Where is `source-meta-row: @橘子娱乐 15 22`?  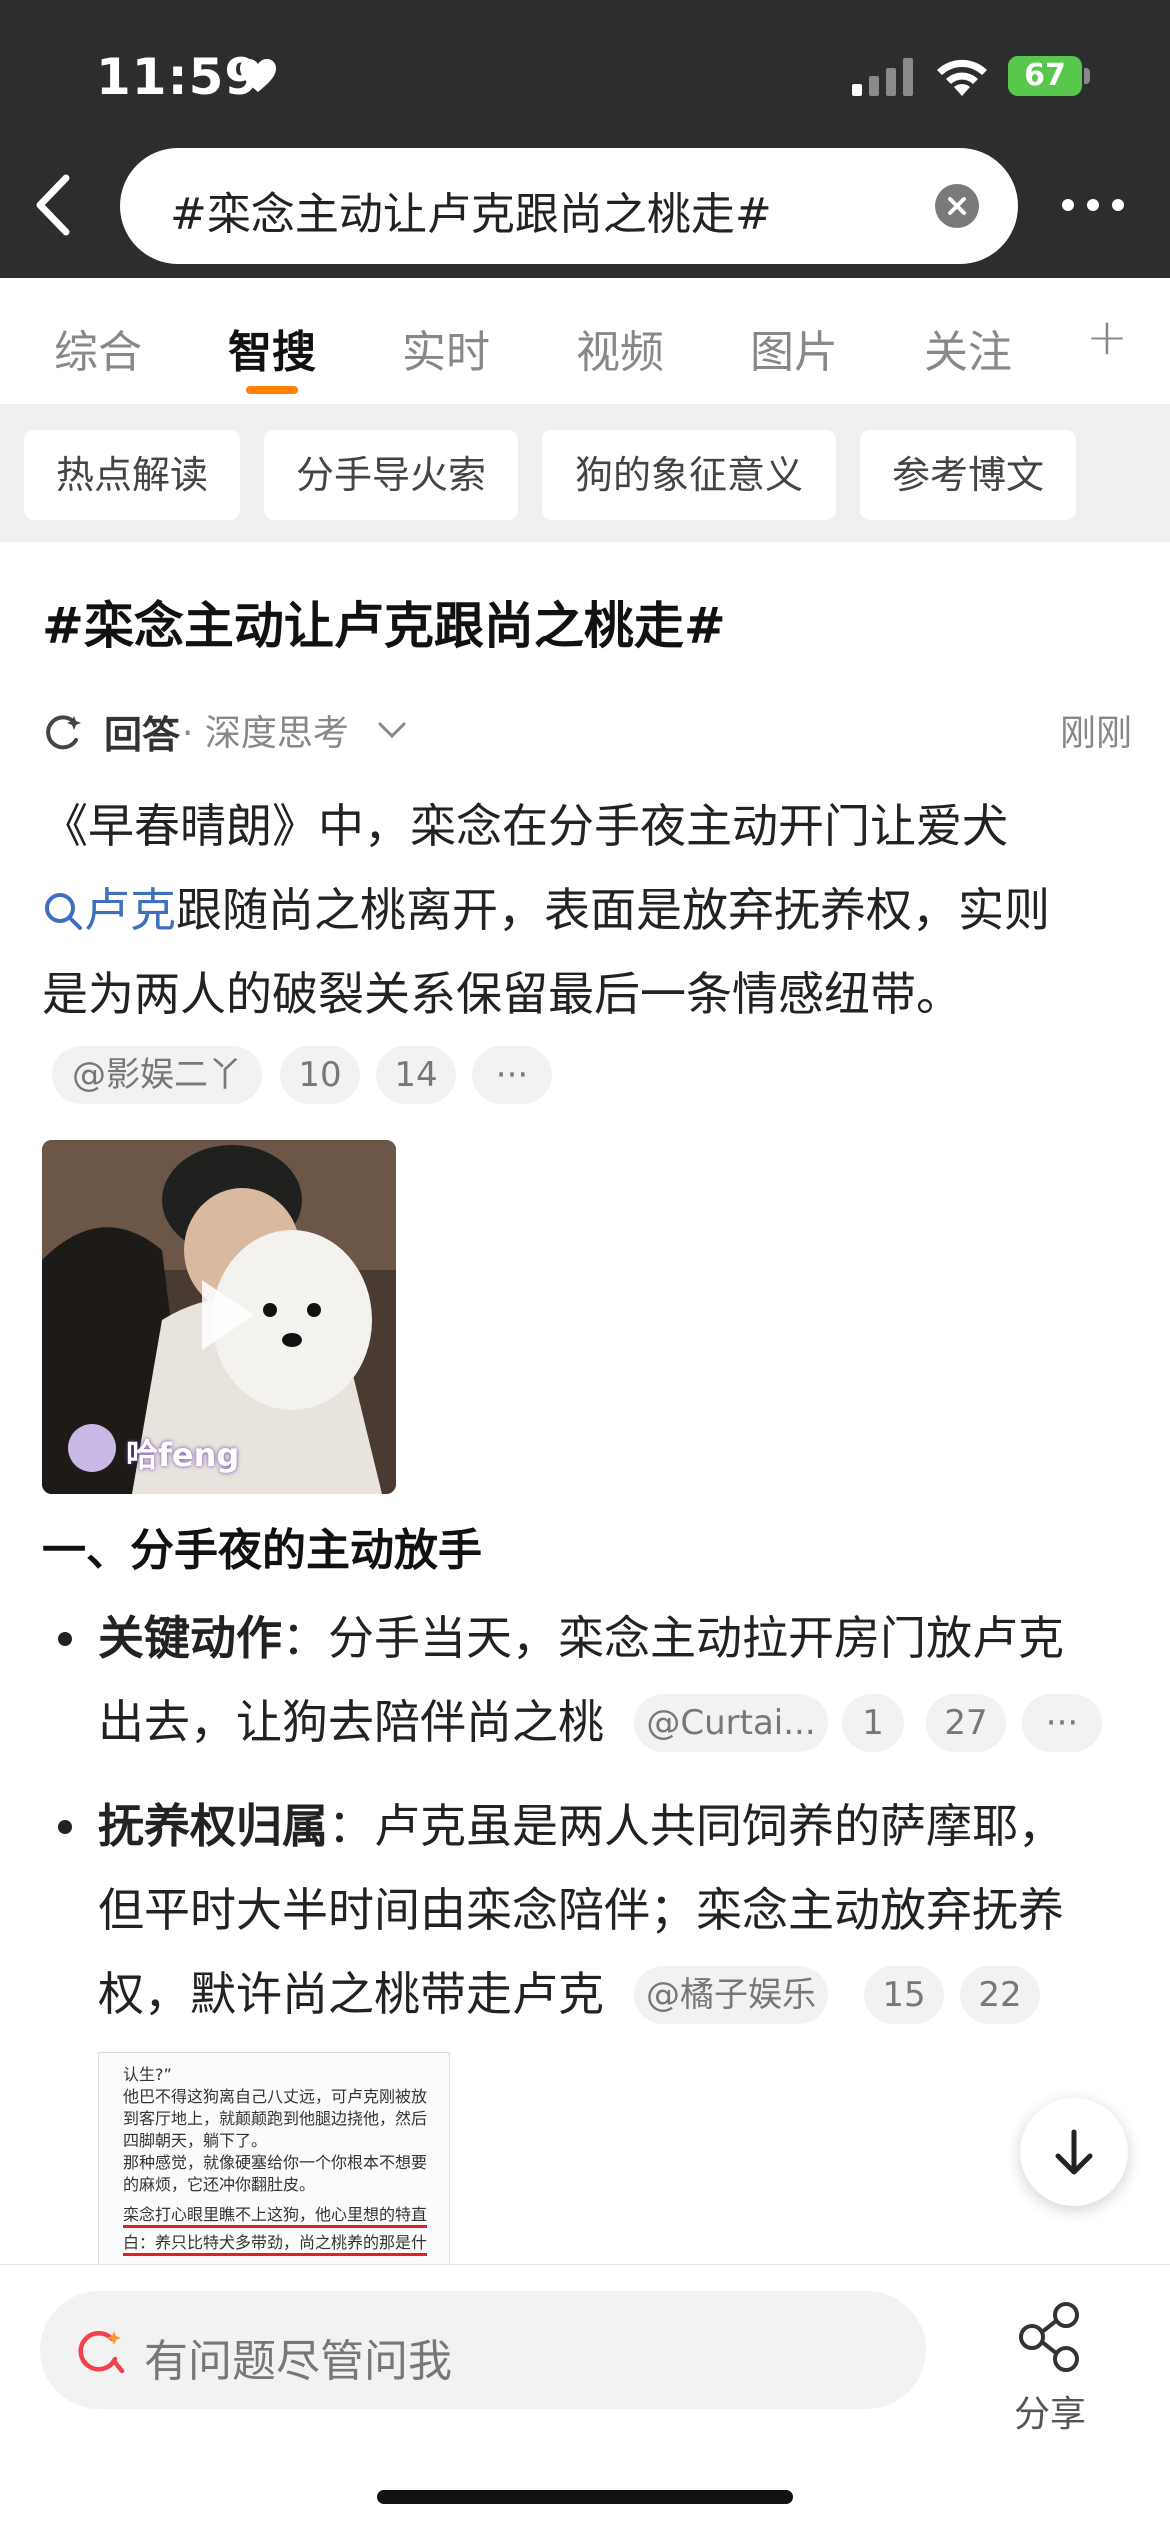
source-meta-row: @橘子娱乐 15 22 is located at coordinates (837, 1995).